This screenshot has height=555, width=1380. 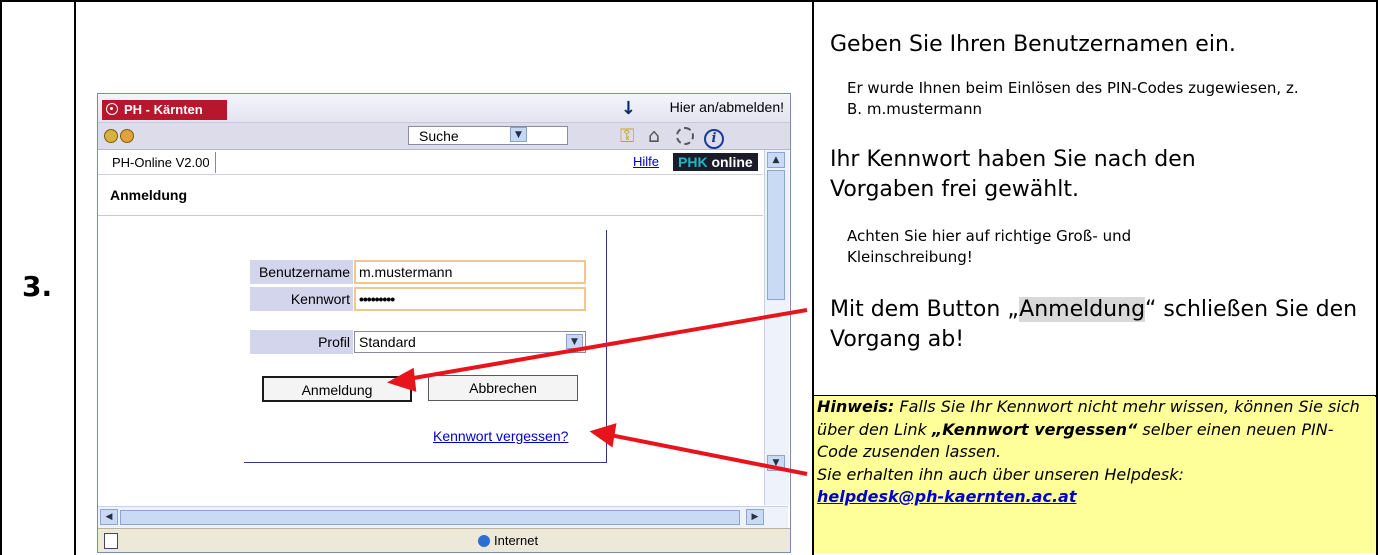 What do you see at coordinates (607, 344) in the screenshot?
I see `arrow-to-login-button` at bounding box center [607, 344].